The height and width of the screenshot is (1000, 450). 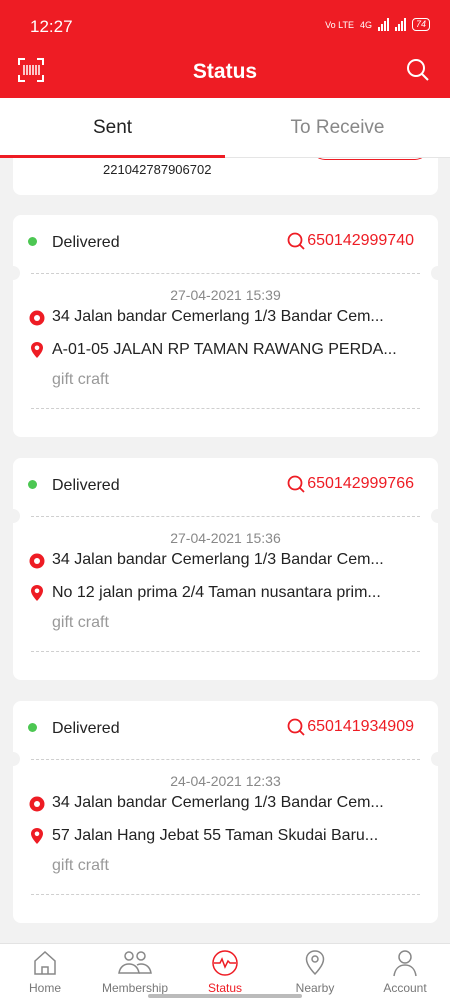 I want to click on track-link: 650142999740, so click(x=350, y=241).